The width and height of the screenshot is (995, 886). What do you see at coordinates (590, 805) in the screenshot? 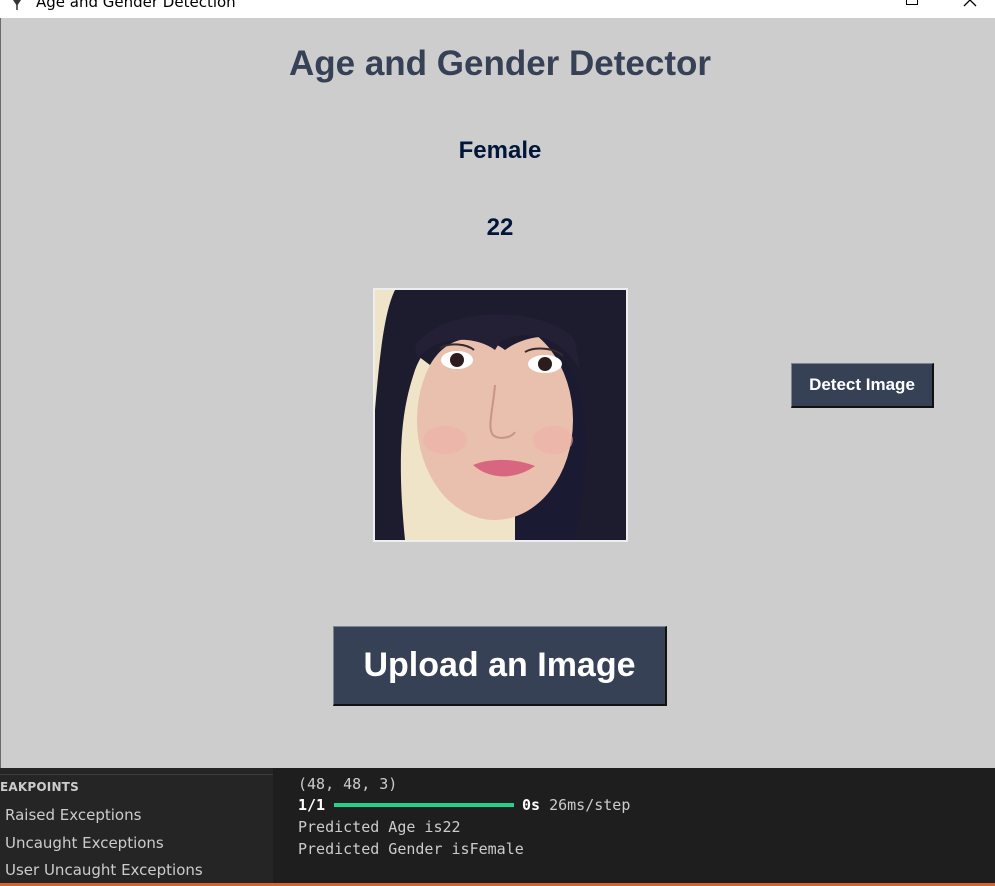
I see `progress-rate: 26ms/step` at bounding box center [590, 805].